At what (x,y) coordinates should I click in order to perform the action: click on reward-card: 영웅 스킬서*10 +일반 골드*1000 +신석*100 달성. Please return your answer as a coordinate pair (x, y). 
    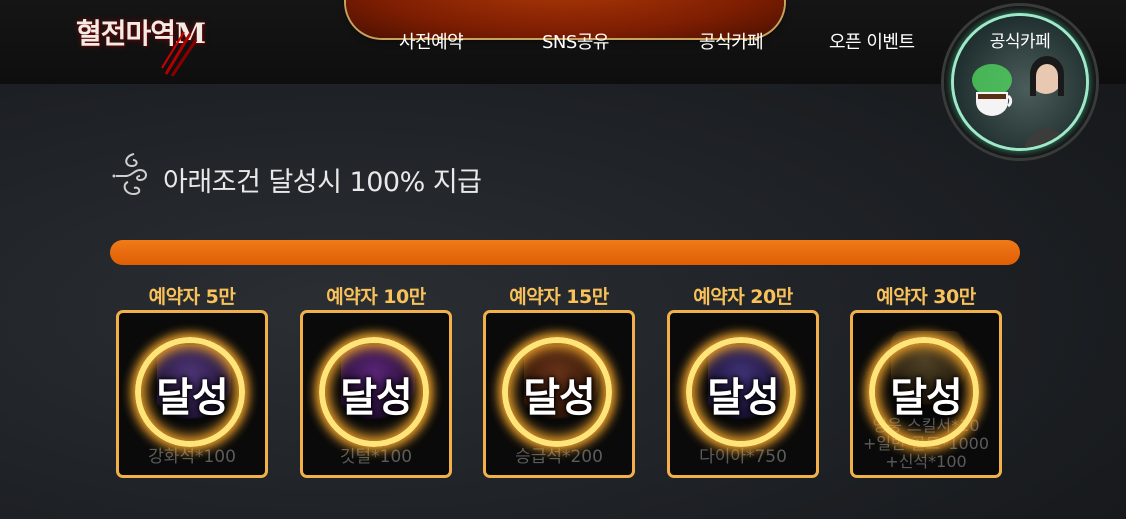
    Looking at the image, I should click on (926, 394).